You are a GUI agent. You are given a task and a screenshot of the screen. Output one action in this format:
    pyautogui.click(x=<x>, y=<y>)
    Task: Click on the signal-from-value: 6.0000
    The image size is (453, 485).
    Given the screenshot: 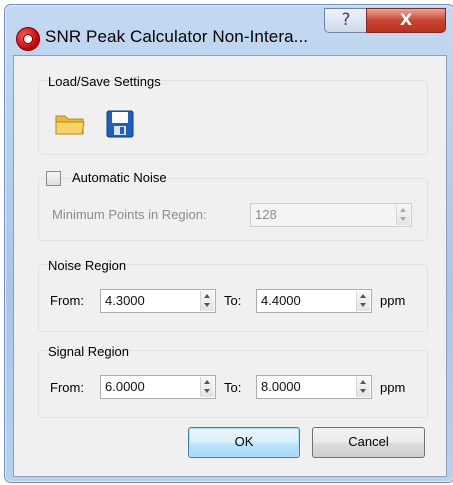 What is the action you would take?
    pyautogui.click(x=125, y=386)
    